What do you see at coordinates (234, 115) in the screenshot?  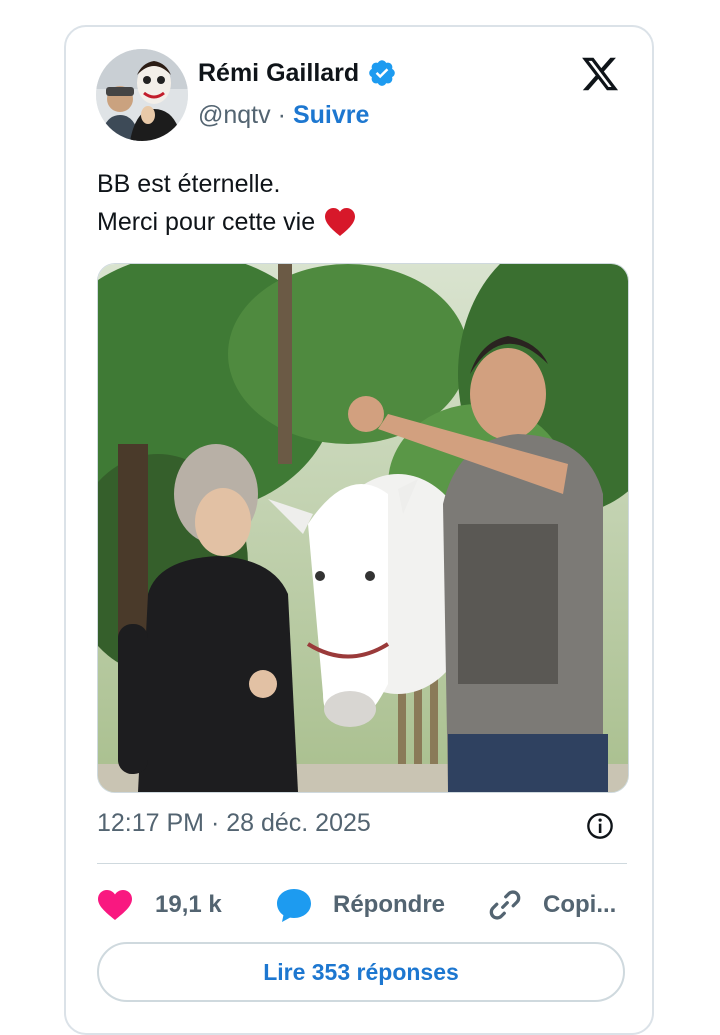 I see `author-handle: @nqtv` at bounding box center [234, 115].